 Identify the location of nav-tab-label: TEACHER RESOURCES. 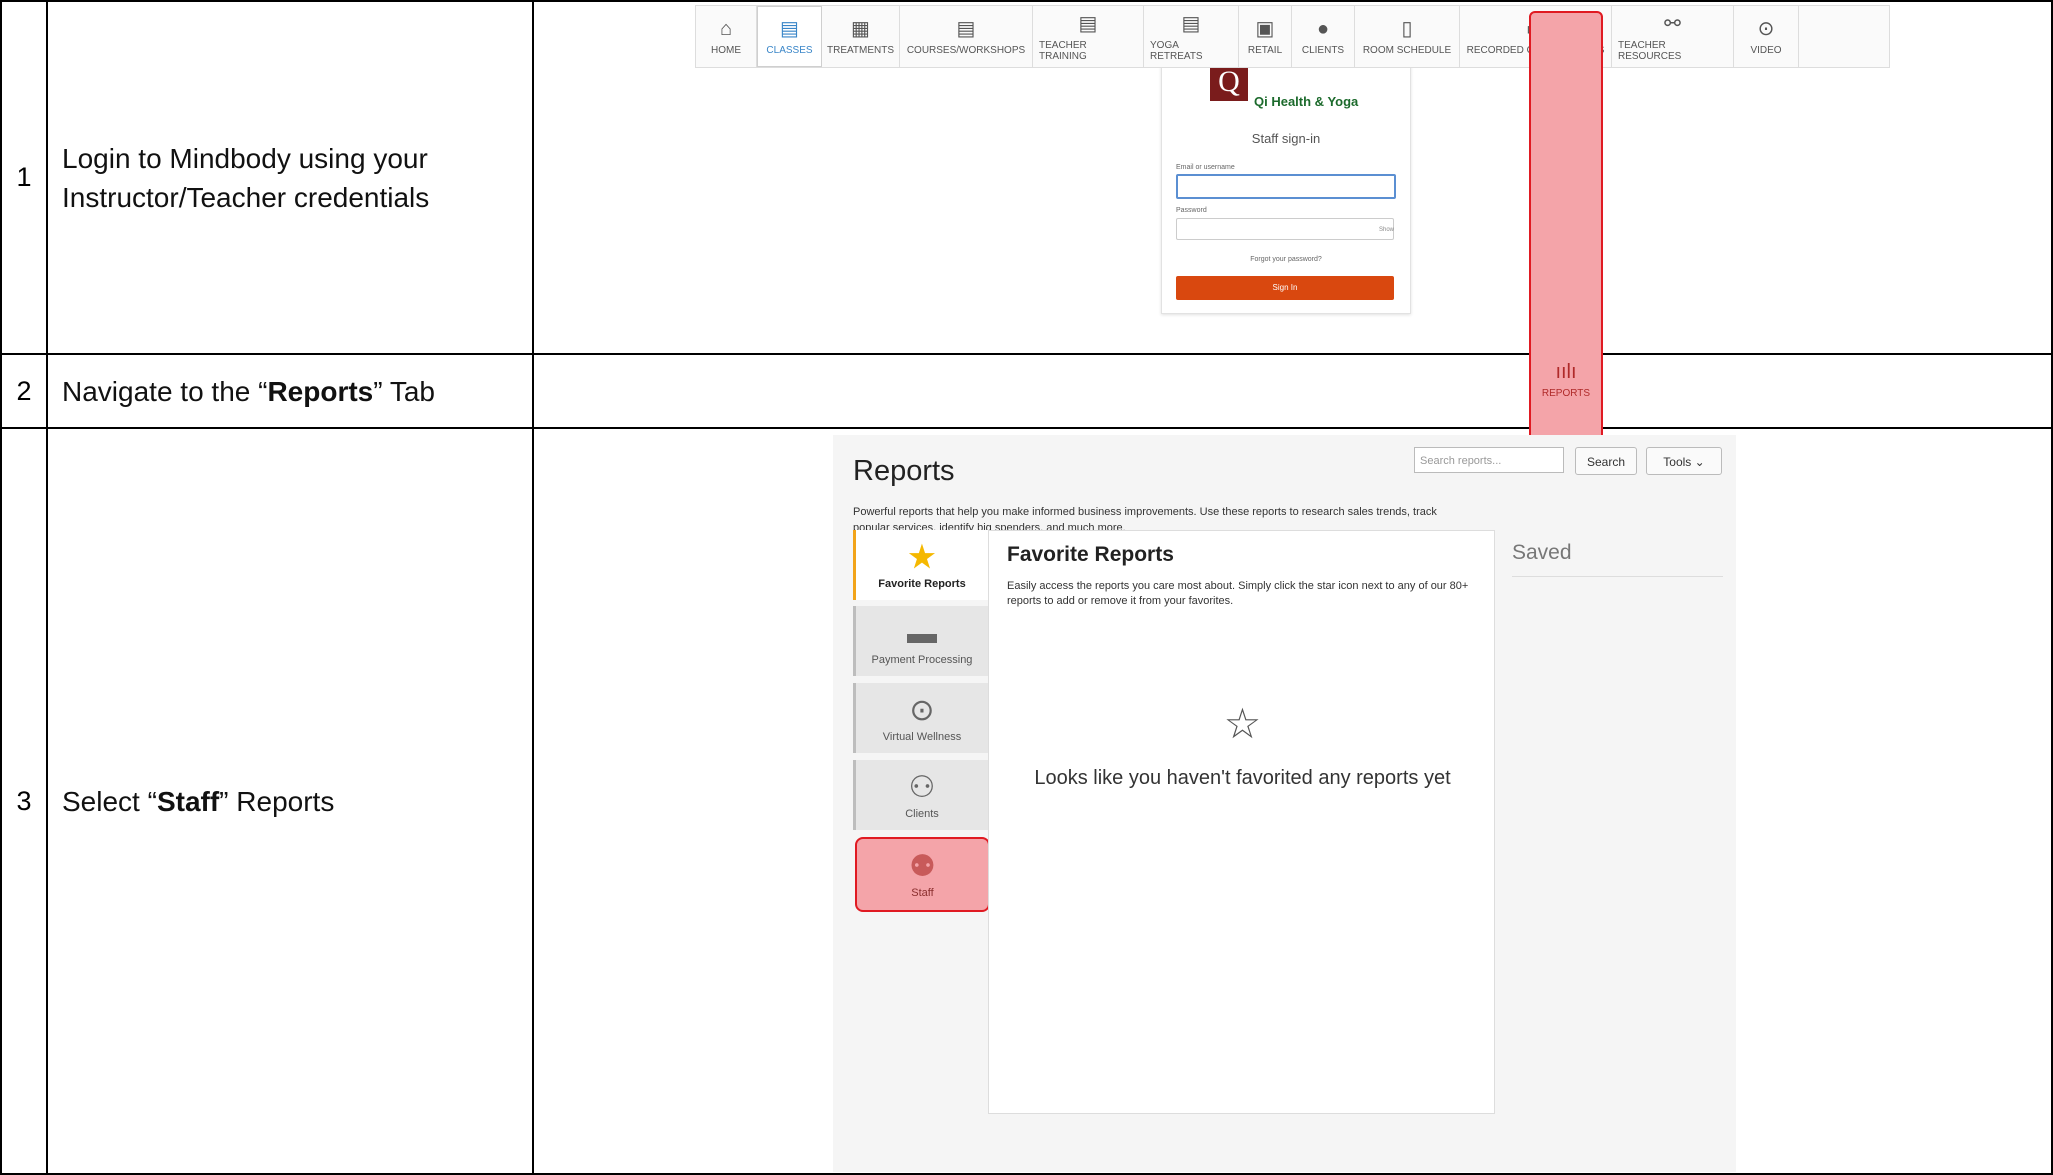
(1650, 50).